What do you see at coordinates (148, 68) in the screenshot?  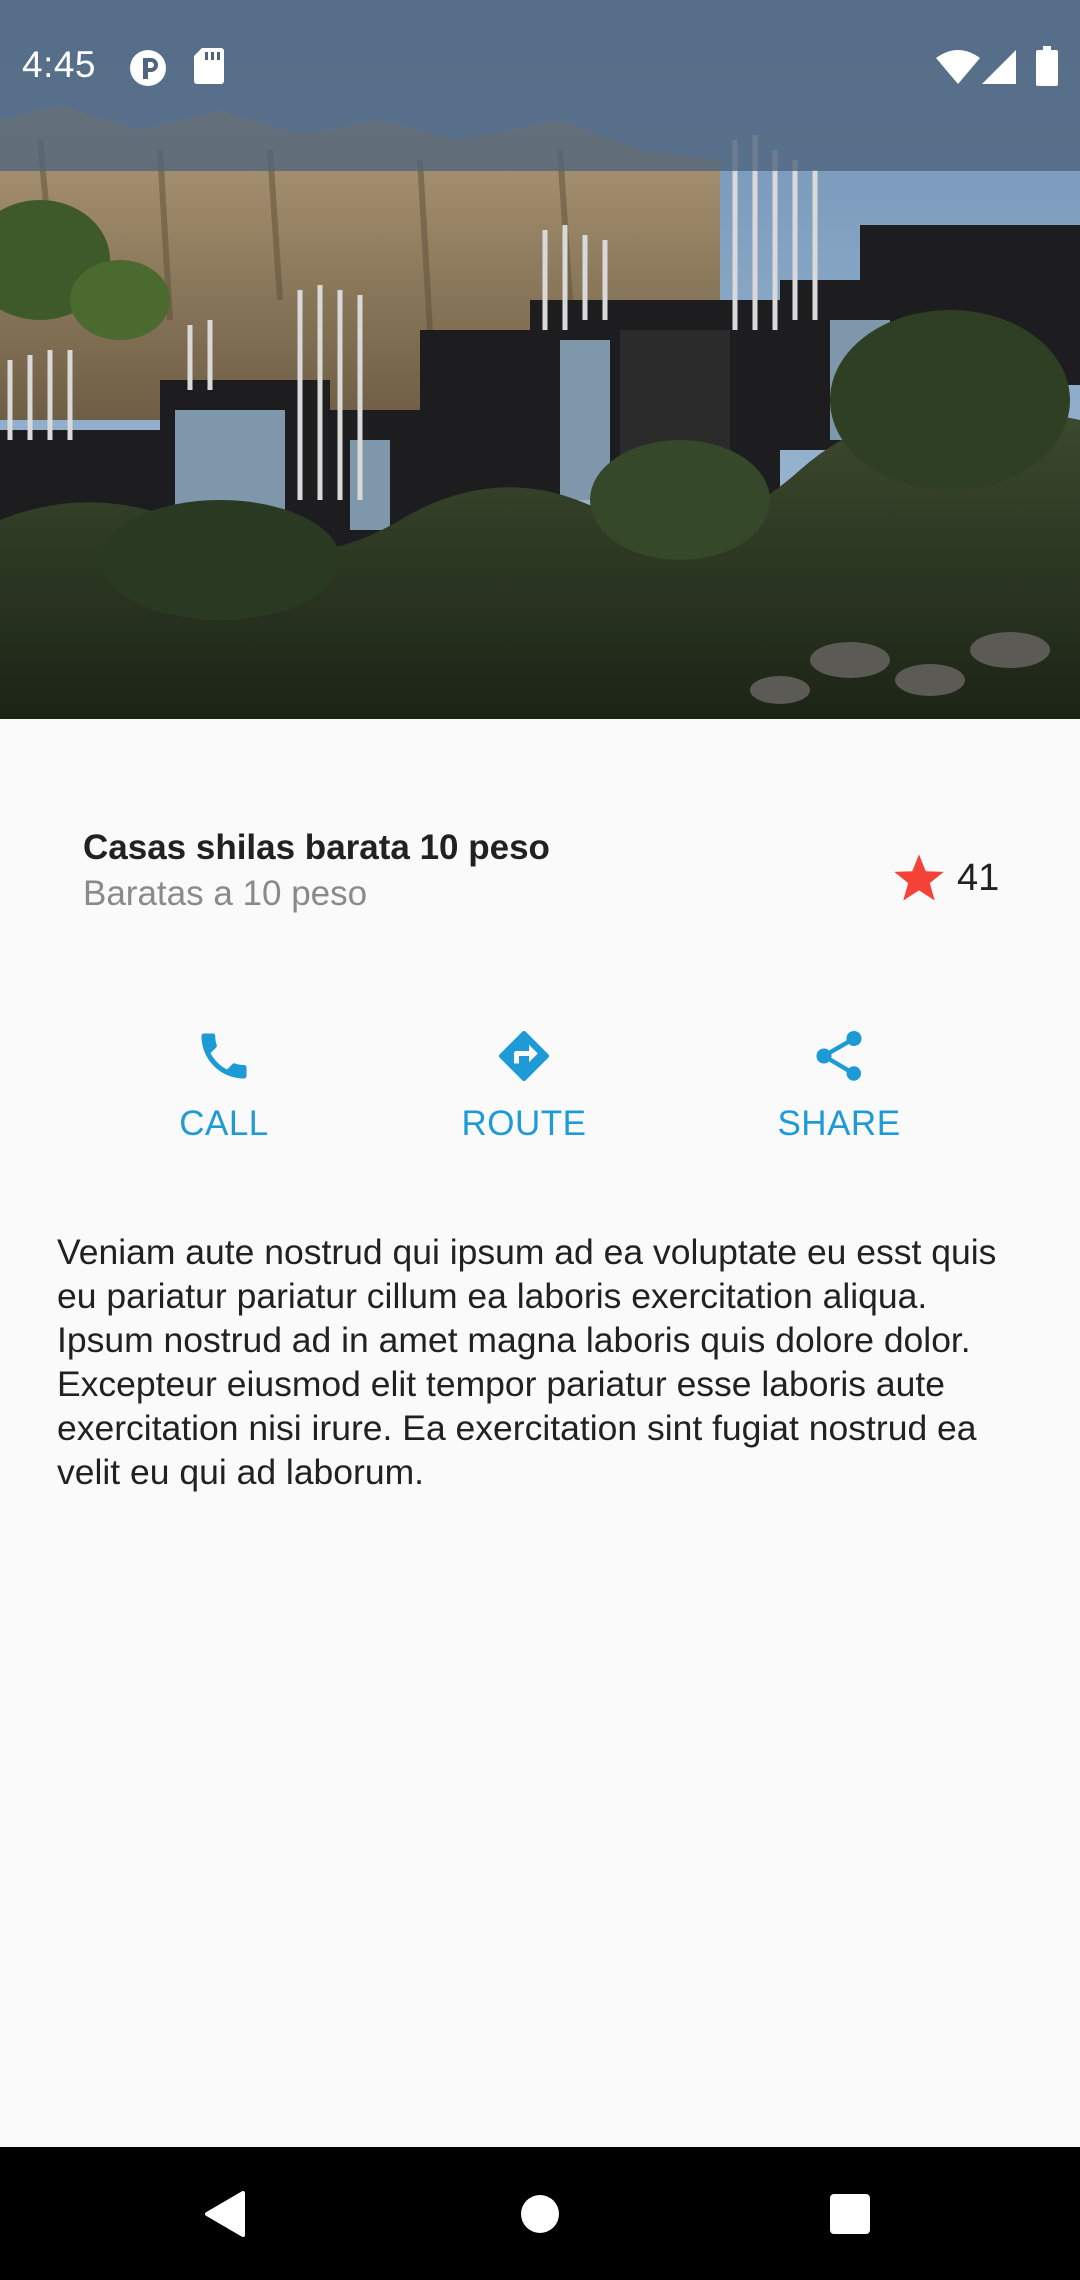 I see `notification-p-icon` at bounding box center [148, 68].